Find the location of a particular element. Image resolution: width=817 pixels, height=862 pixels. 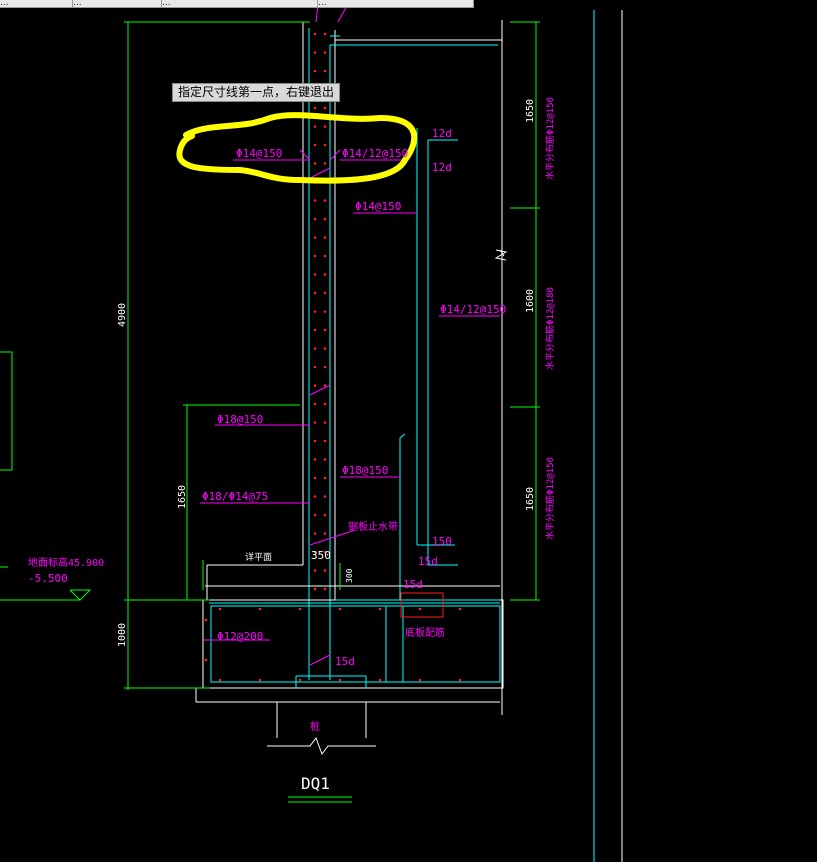

waterstop-box is located at coordinates (422, 605).